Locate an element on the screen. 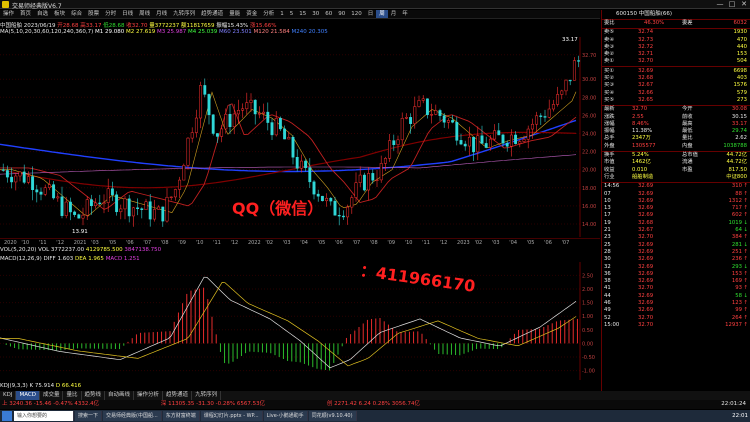  tick-time: 21 is located at coordinates (607, 230).